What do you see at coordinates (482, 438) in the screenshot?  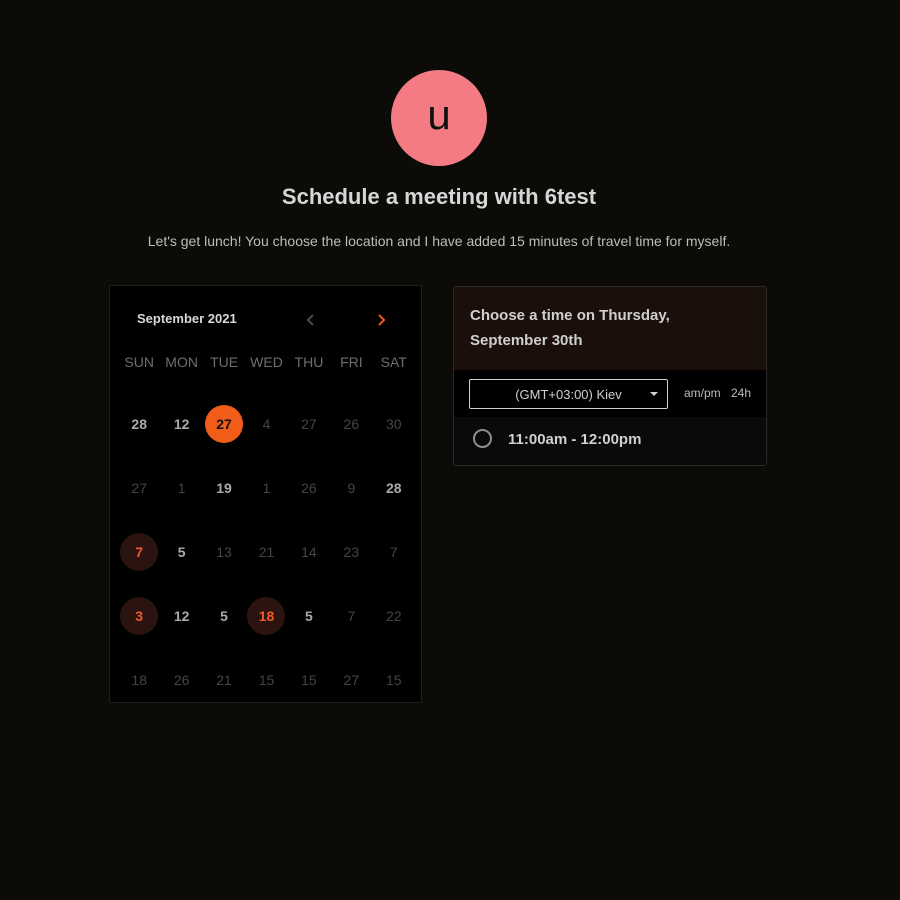 I see `radio-icon` at bounding box center [482, 438].